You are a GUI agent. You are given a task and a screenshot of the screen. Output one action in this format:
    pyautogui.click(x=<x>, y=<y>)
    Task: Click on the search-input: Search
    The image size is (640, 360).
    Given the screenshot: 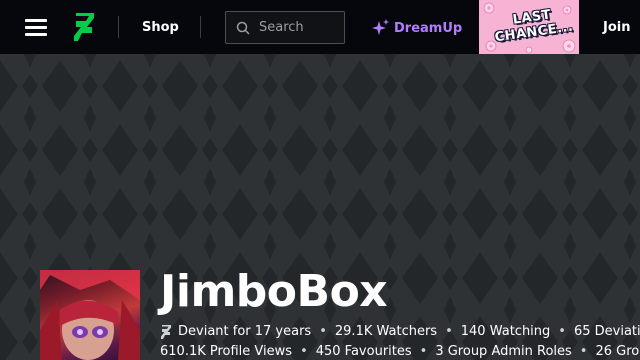 What is the action you would take?
    pyautogui.click(x=285, y=27)
    